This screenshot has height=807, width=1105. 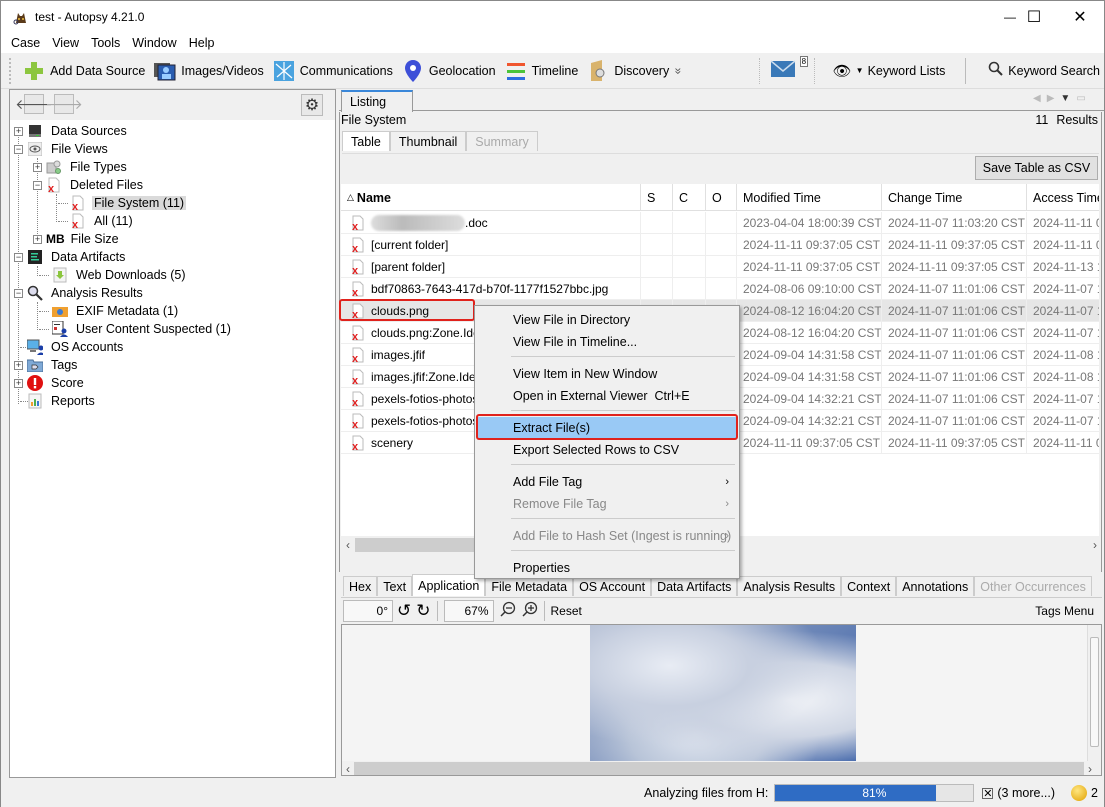 I want to click on menu-item-open-in-external-viewer-ctrl-e: Open in External Viewer Ctrl+E, so click(x=607, y=396).